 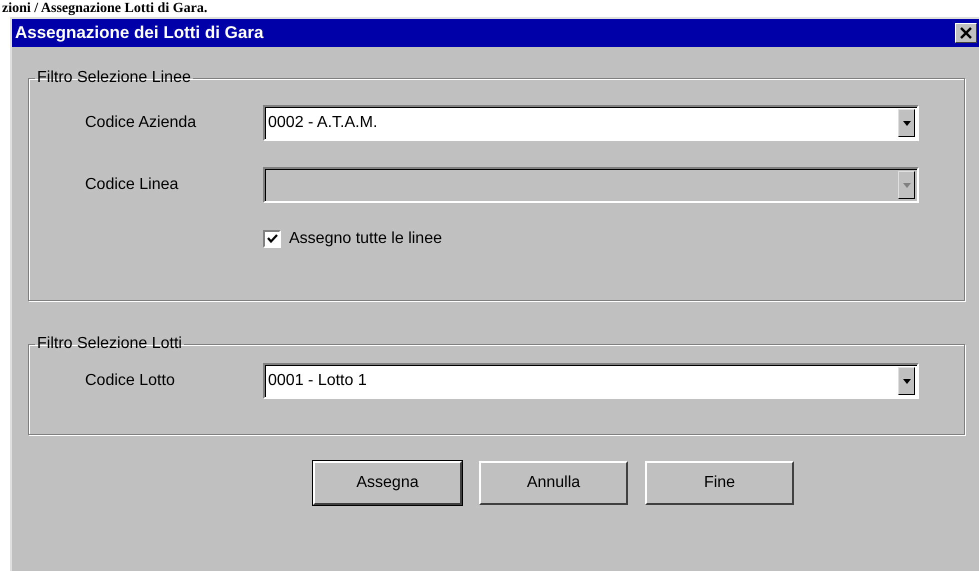 What do you see at coordinates (114, 78) in the screenshot?
I see `group-title: Filtro Selezione Linee` at bounding box center [114, 78].